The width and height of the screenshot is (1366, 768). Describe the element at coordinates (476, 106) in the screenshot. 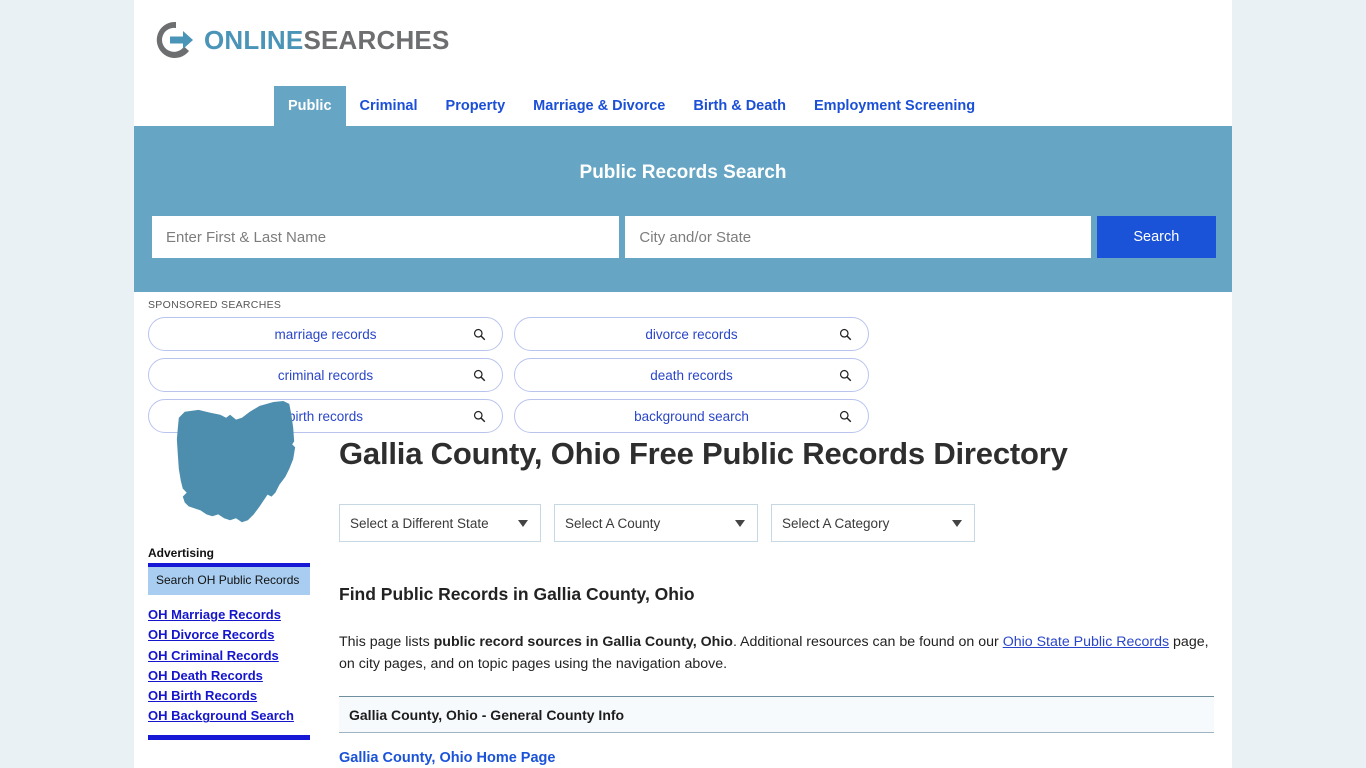

I see `tab-property: Property` at that location.